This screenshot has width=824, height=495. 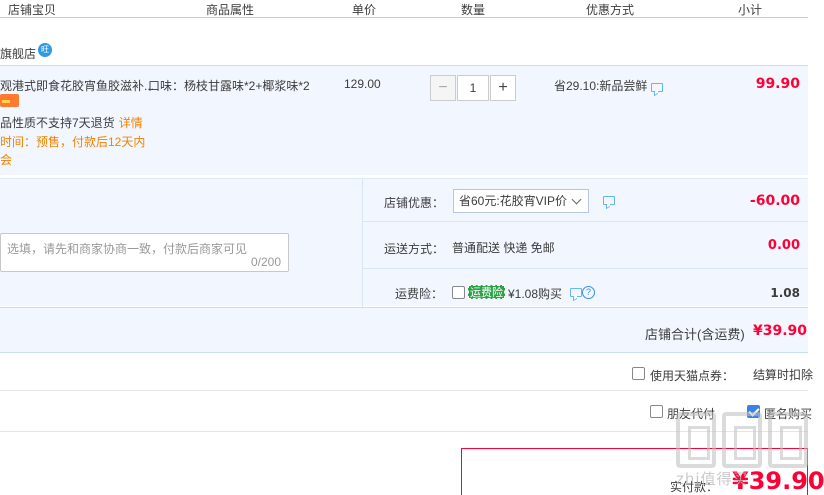 What do you see at coordinates (638, 373) in the screenshot?
I see `use-points-checkbox` at bounding box center [638, 373].